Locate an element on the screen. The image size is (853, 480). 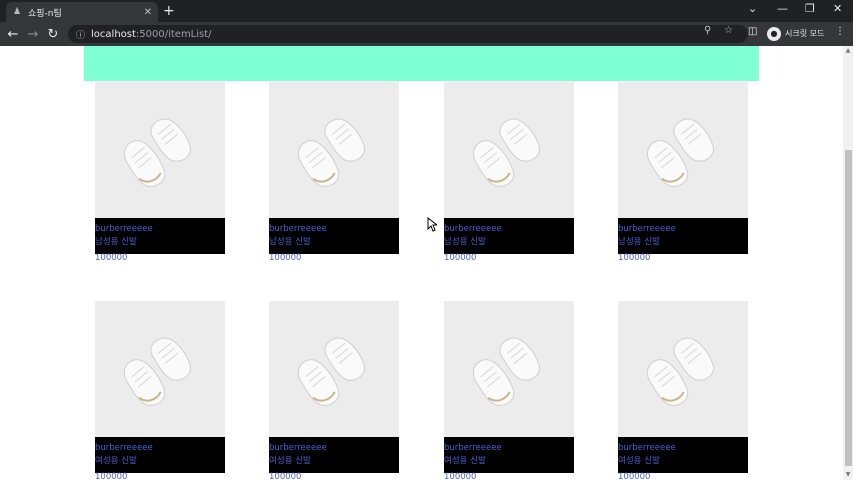
restore-button: ❐ is located at coordinates (810, 8).